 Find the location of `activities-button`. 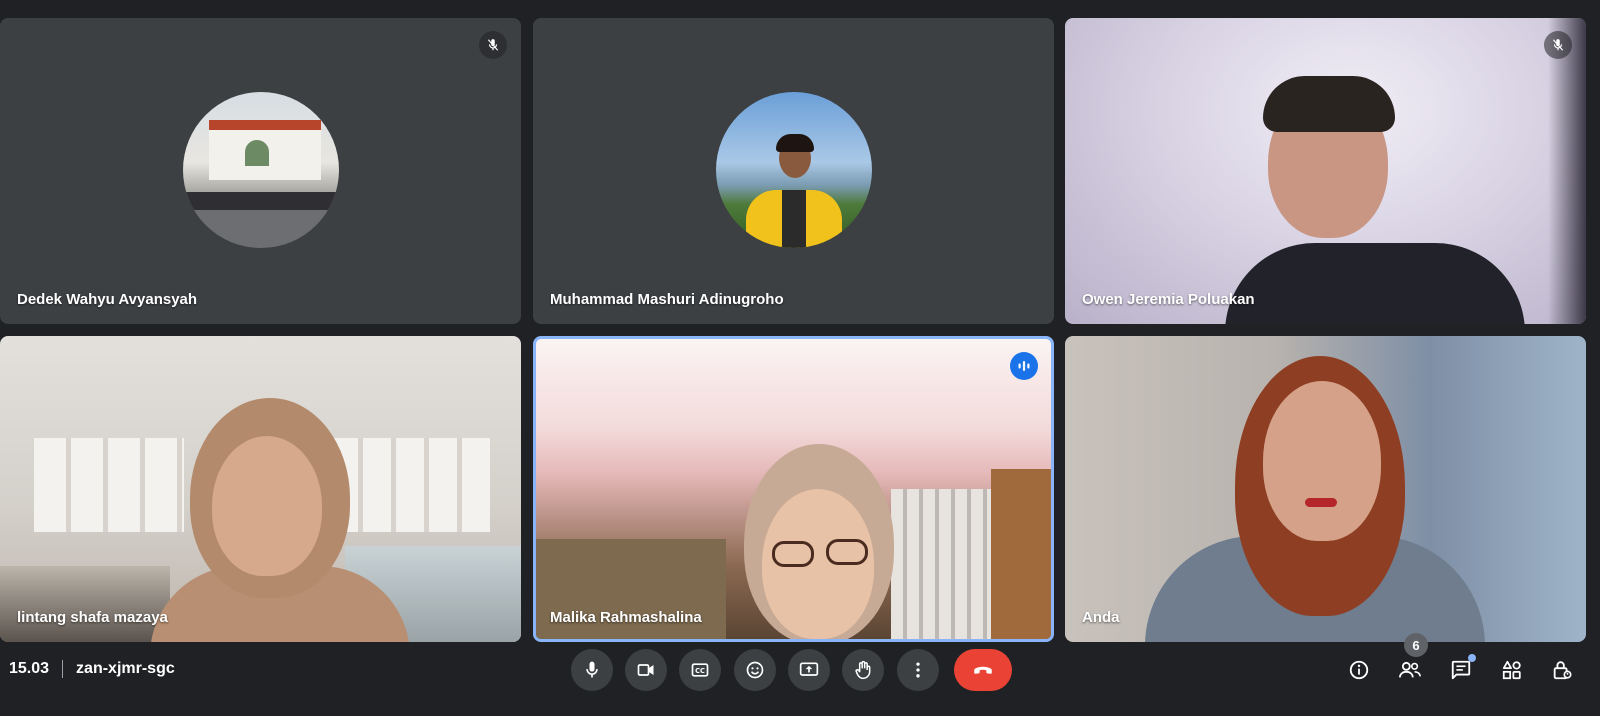

activities-button is located at coordinates (1512, 670).